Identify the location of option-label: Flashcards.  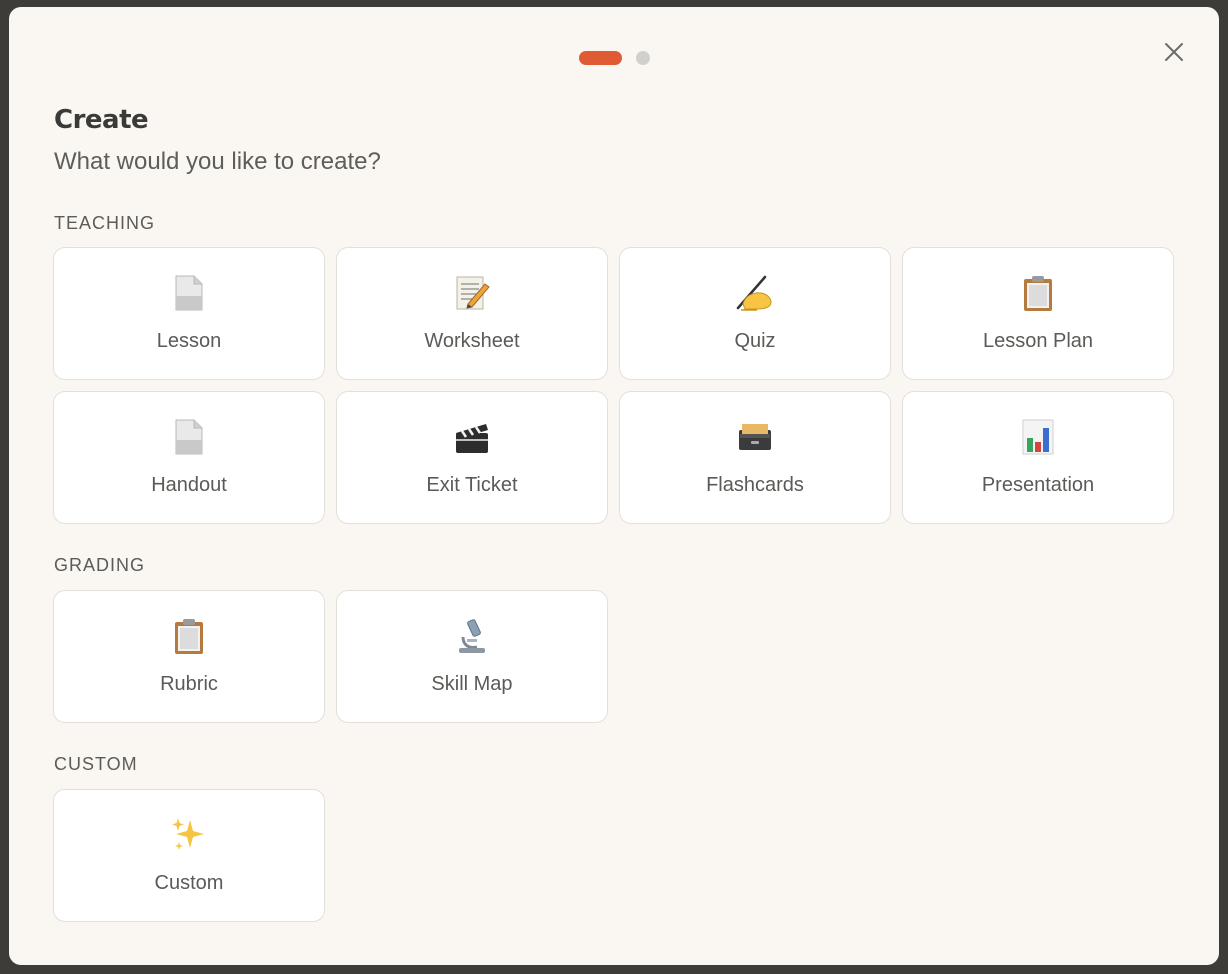
(755, 485).